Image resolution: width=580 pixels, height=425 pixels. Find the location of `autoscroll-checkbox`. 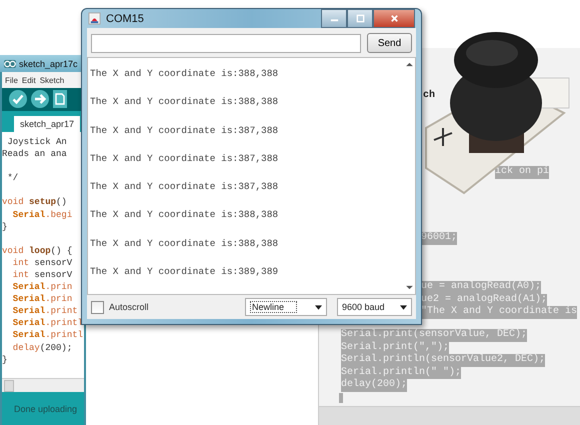

autoscroll-checkbox is located at coordinates (97, 307).